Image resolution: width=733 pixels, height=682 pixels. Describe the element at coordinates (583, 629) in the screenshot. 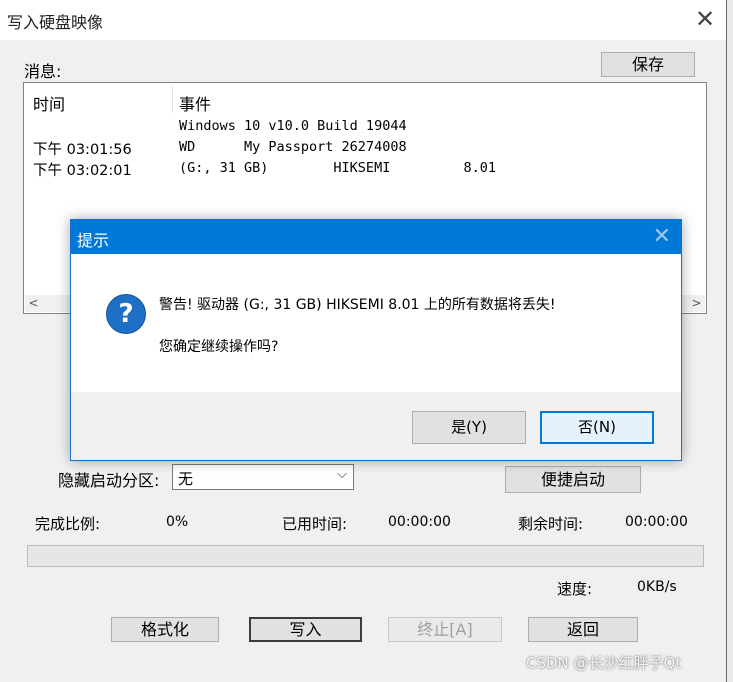

I see `back-button: 返回` at that location.